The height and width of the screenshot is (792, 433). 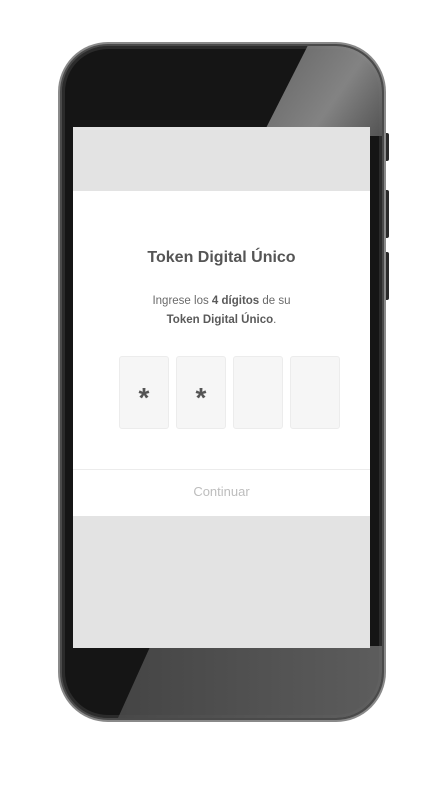 What do you see at coordinates (221, 257) in the screenshot?
I see `dialog-title: Token Digital Único` at bounding box center [221, 257].